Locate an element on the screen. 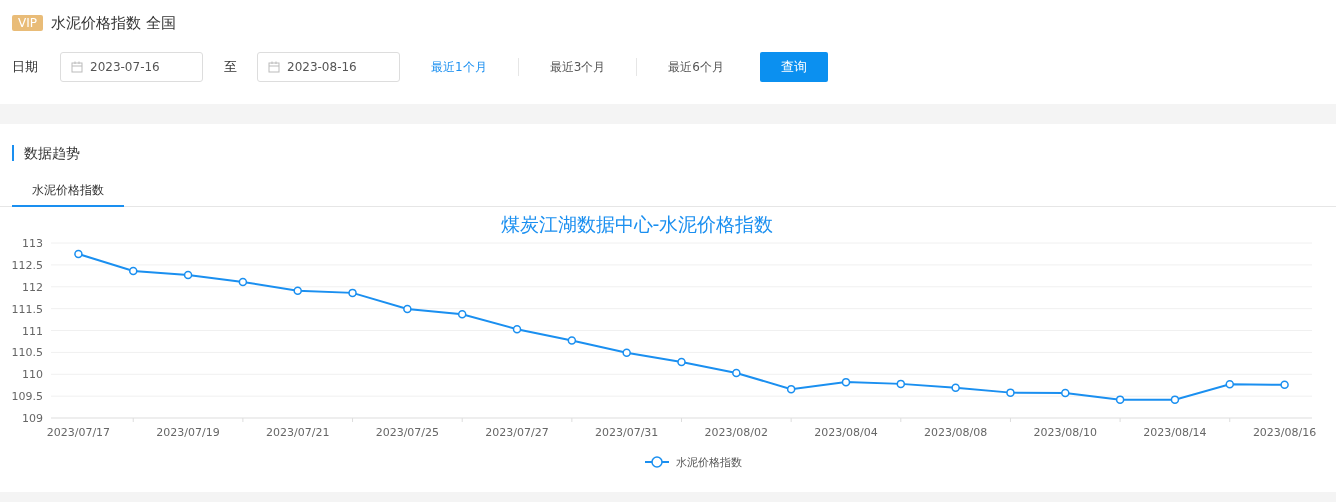 The width and height of the screenshot is (1336, 502). x-axis-label: 2023/08/16 is located at coordinates (1284, 432).